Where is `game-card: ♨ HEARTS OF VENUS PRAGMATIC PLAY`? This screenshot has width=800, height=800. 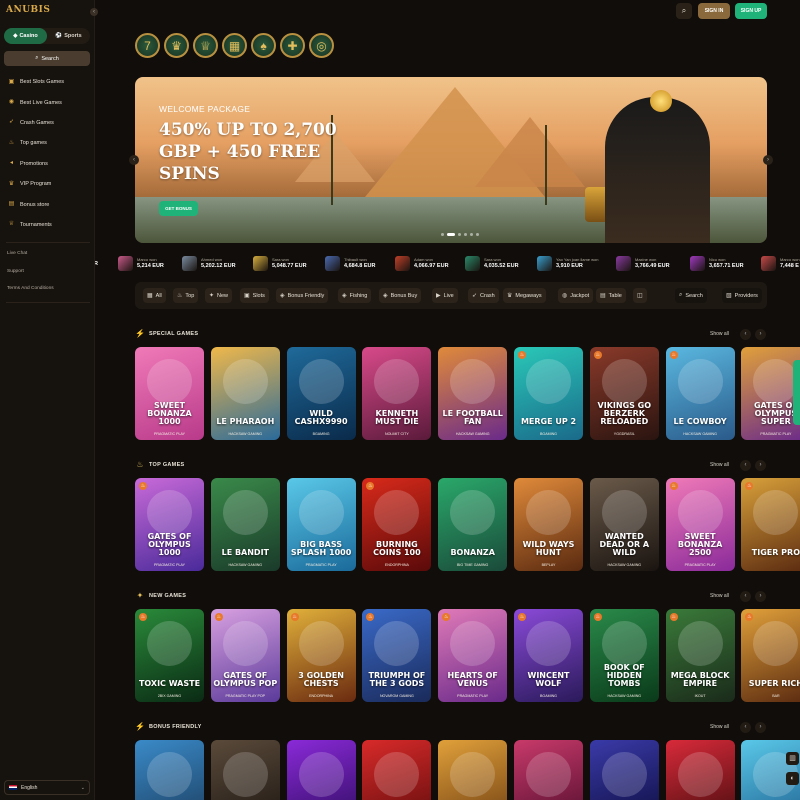 game-card: ♨ HEARTS OF VENUS PRAGMATIC PLAY is located at coordinates (473, 655).